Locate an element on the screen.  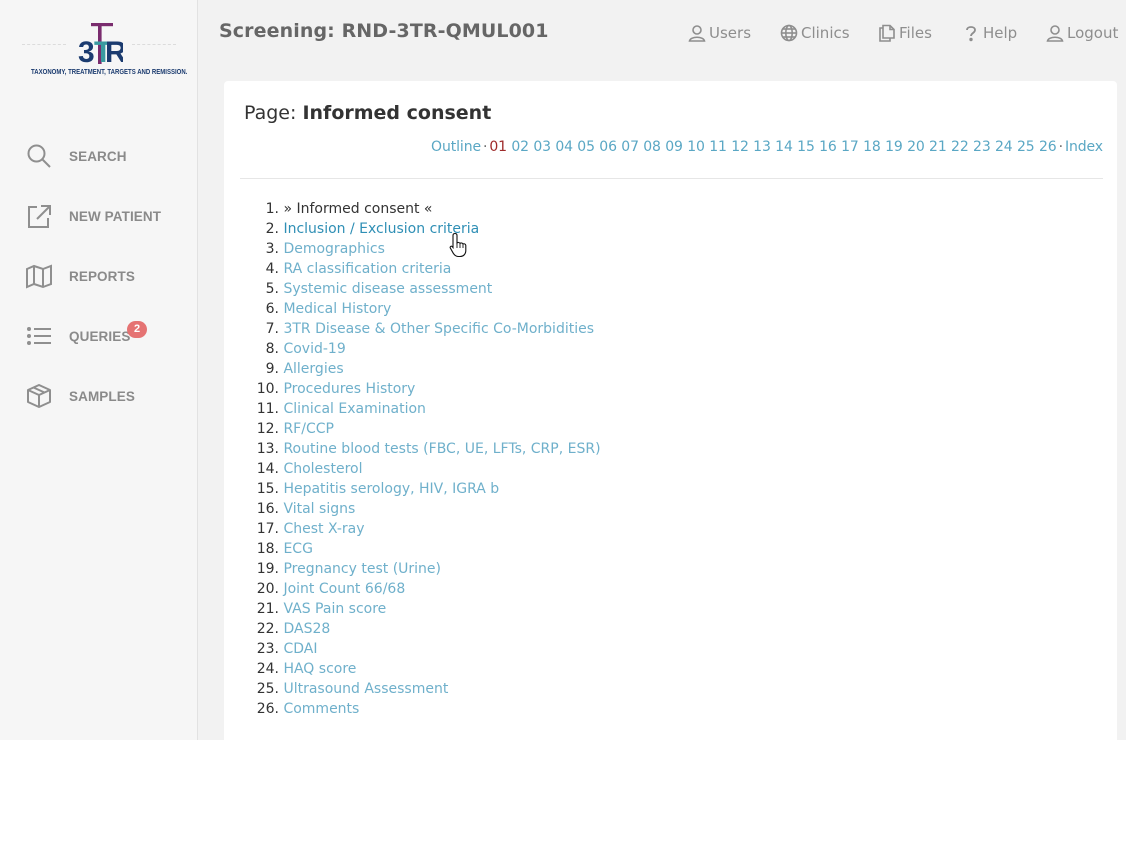
sidebar-item-search: SEARCH is located at coordinates (108, 156).